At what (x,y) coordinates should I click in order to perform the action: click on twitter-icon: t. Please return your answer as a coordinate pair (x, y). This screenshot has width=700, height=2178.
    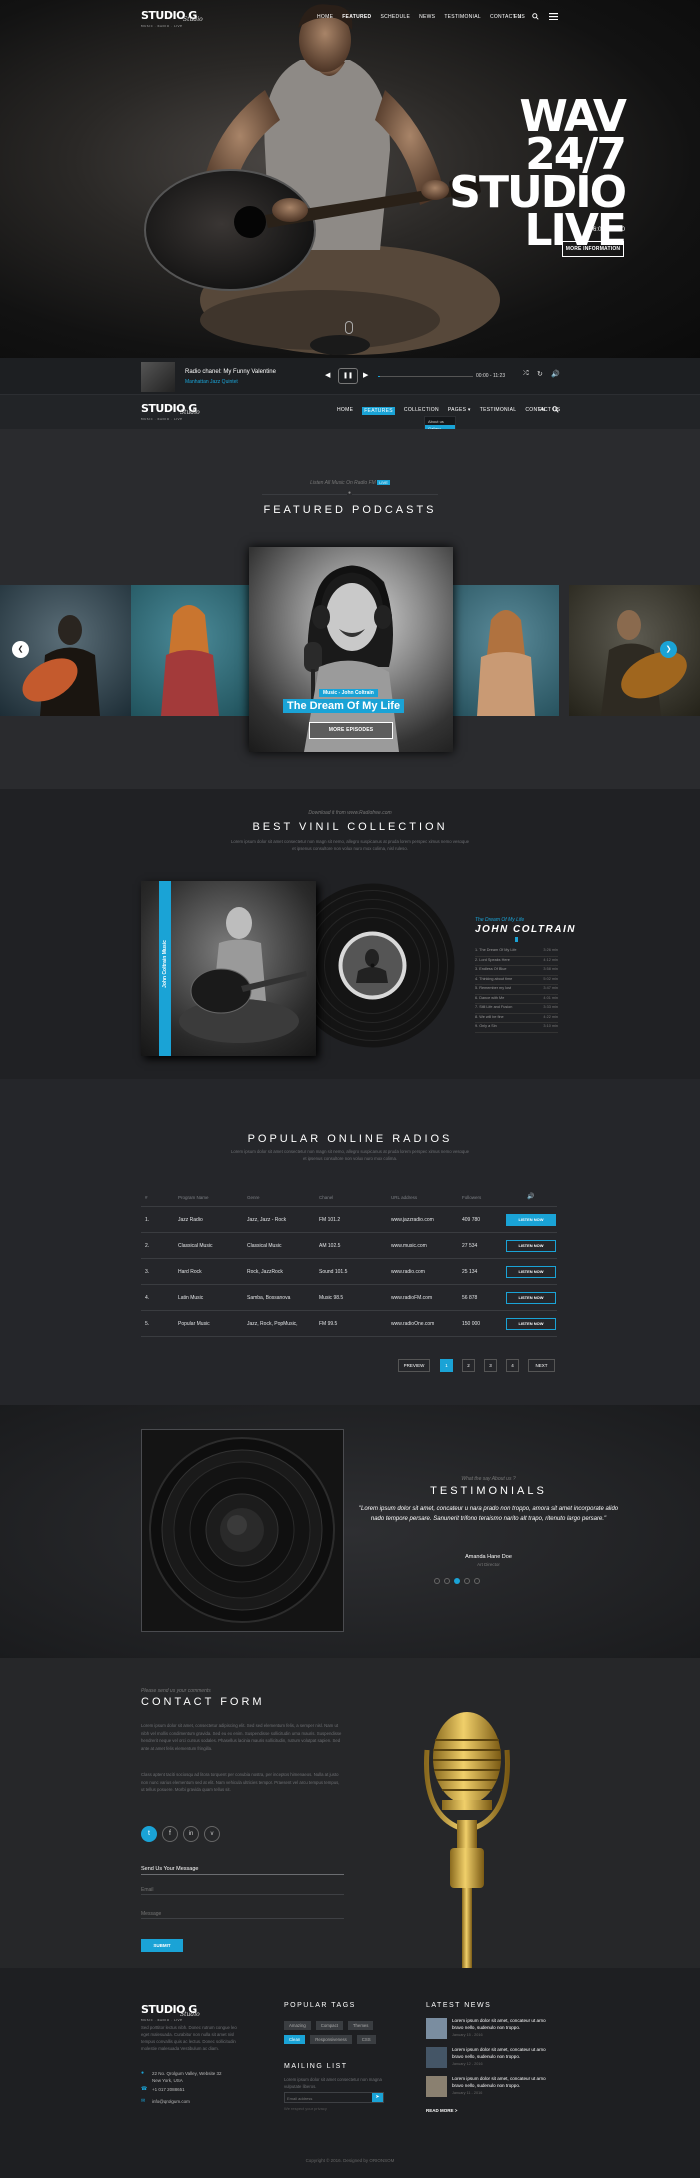
    Looking at the image, I should click on (149, 1834).